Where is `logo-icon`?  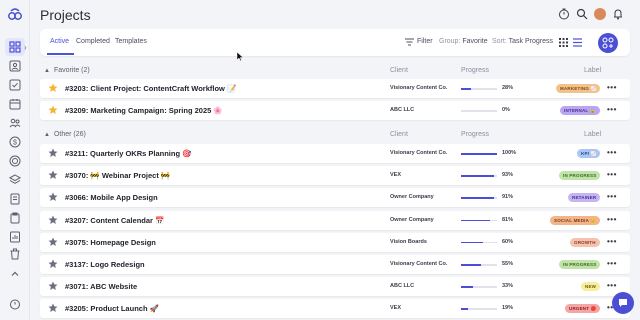 logo-icon is located at coordinates (15, 14).